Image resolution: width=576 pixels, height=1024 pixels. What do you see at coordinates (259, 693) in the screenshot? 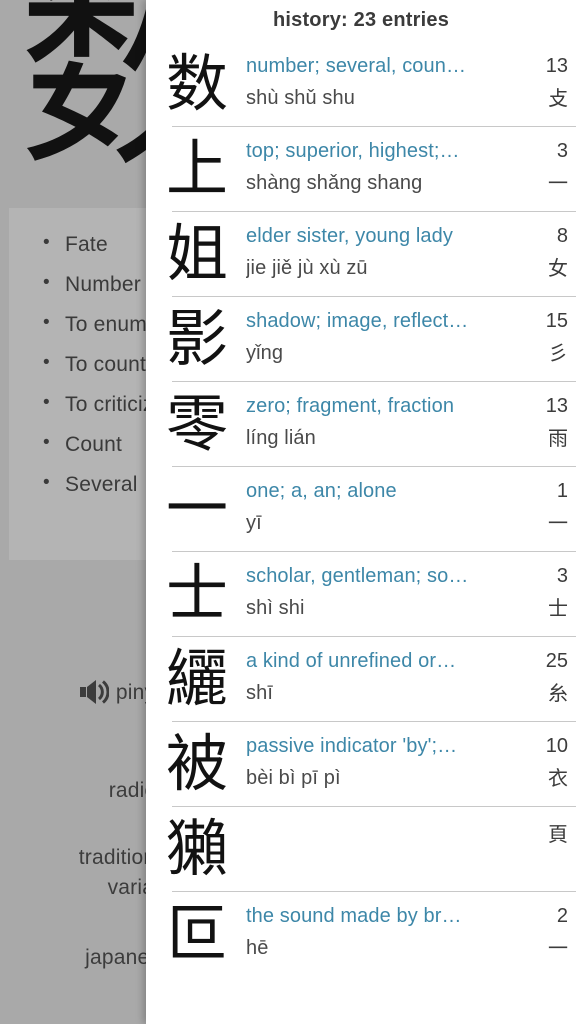
I see `entry-pinyin: shī` at bounding box center [259, 693].